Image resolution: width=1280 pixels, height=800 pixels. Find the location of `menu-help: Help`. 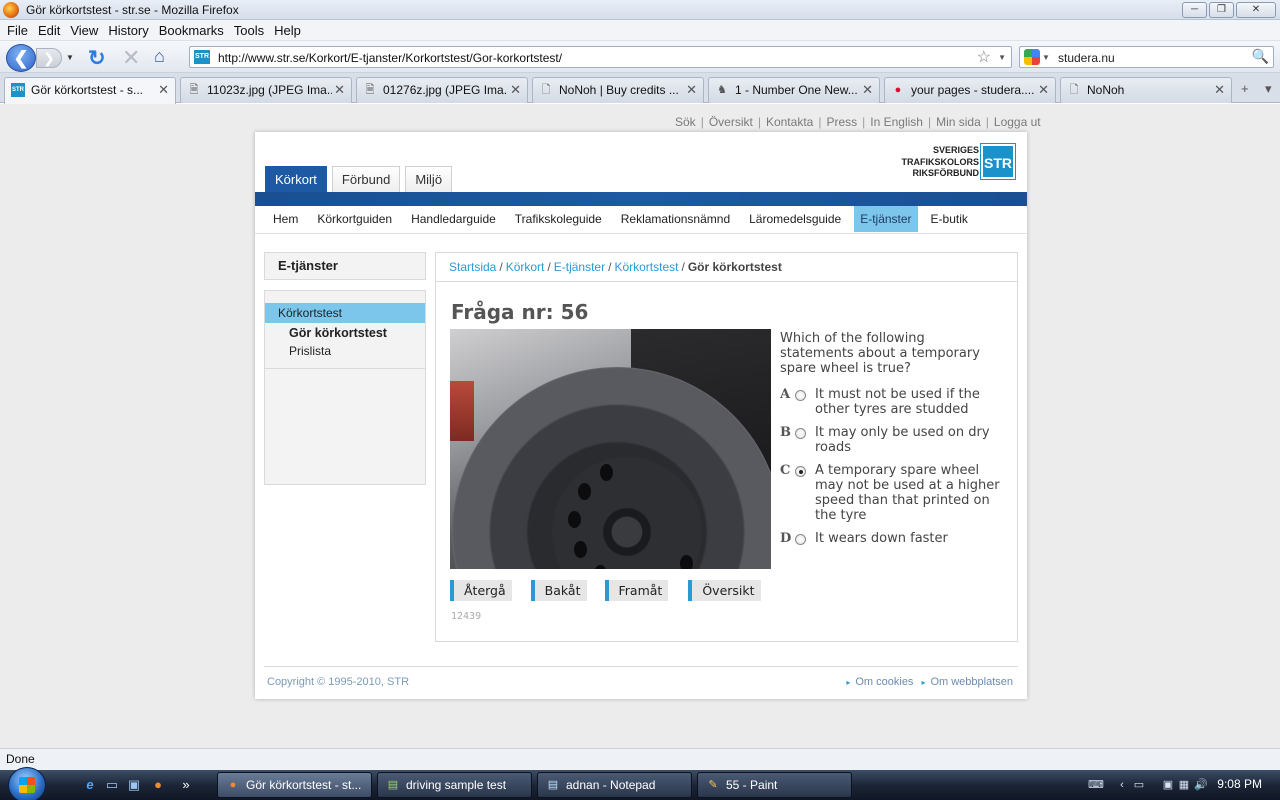

menu-help: Help is located at coordinates (287, 30).